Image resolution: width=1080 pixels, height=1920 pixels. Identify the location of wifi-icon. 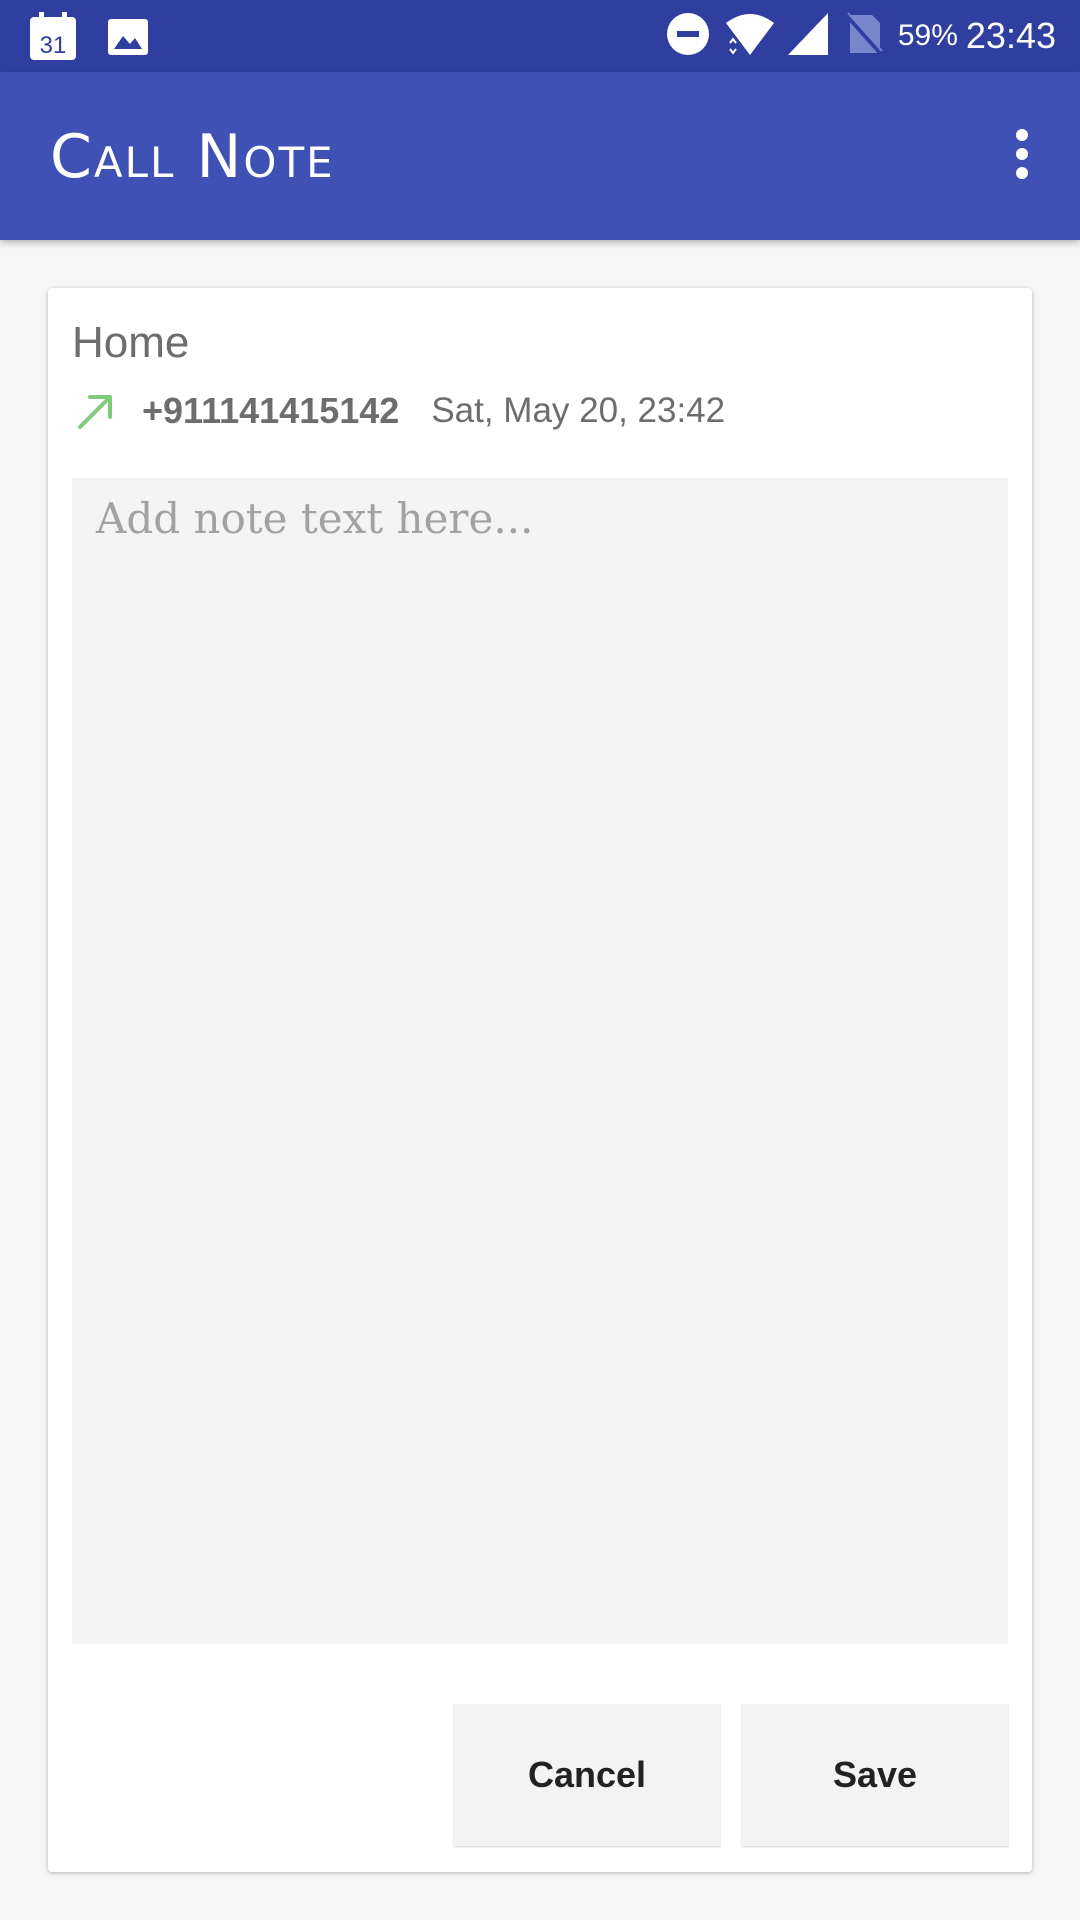
(750, 36).